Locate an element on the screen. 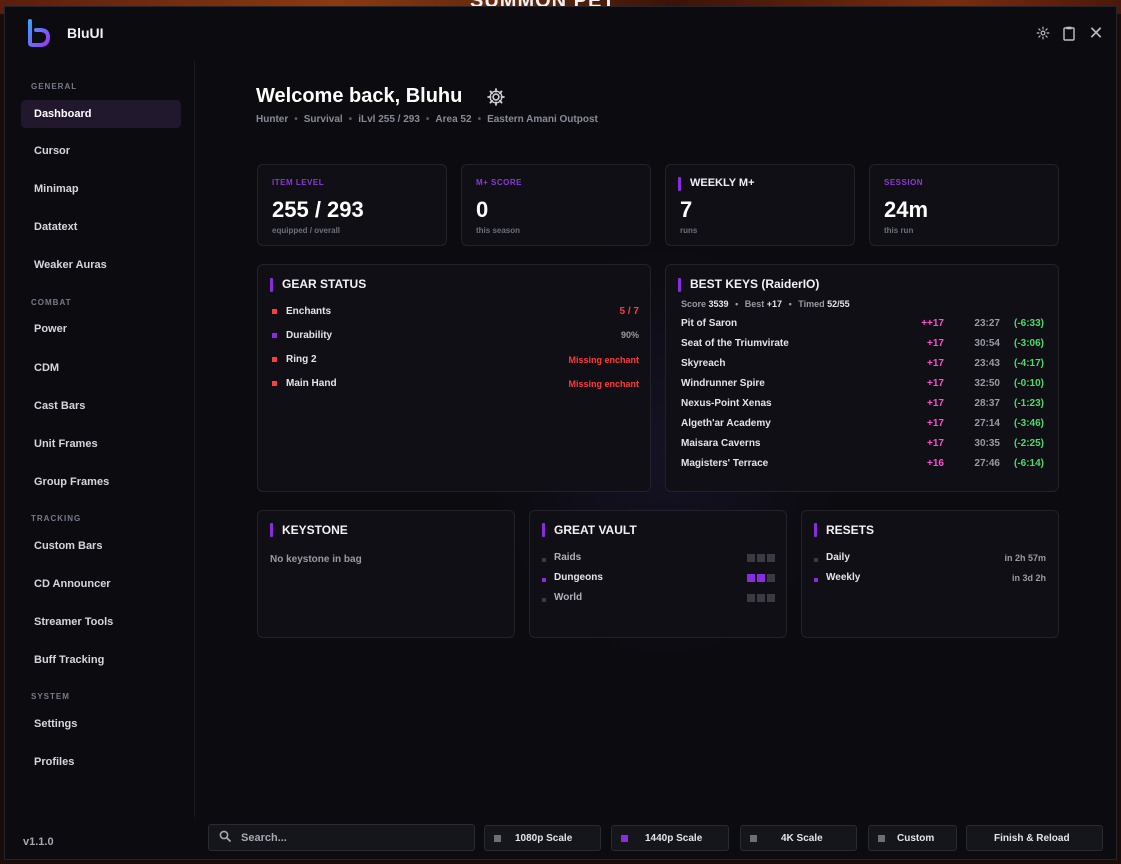  character-spec: Survival is located at coordinates (323, 119).